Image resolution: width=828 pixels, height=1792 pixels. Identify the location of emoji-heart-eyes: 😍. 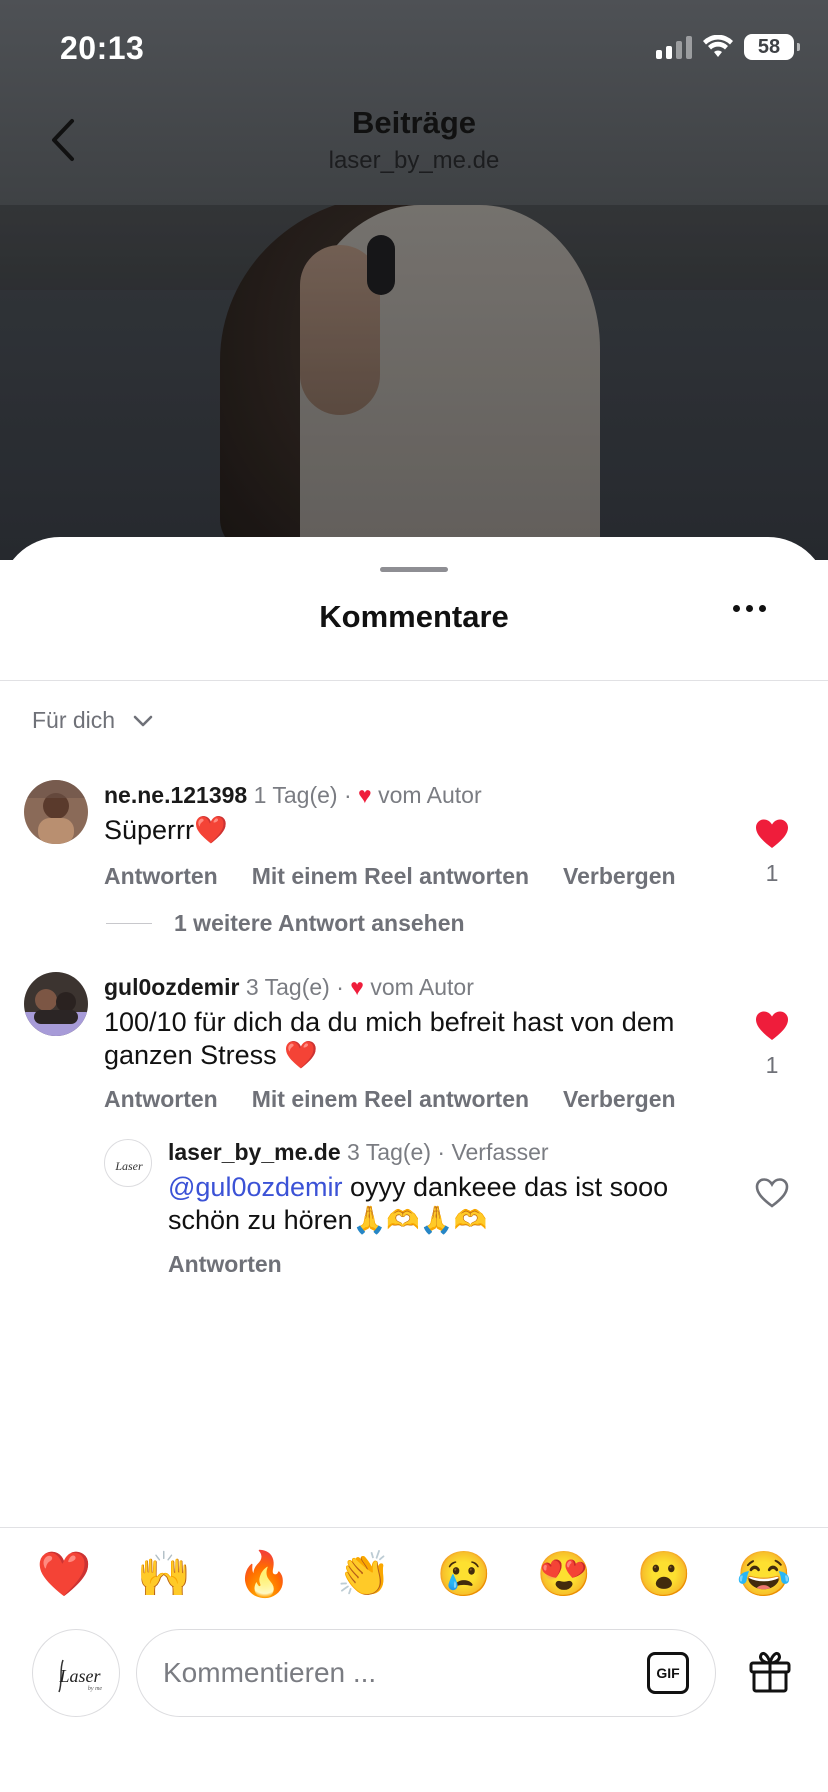
(564, 1575).